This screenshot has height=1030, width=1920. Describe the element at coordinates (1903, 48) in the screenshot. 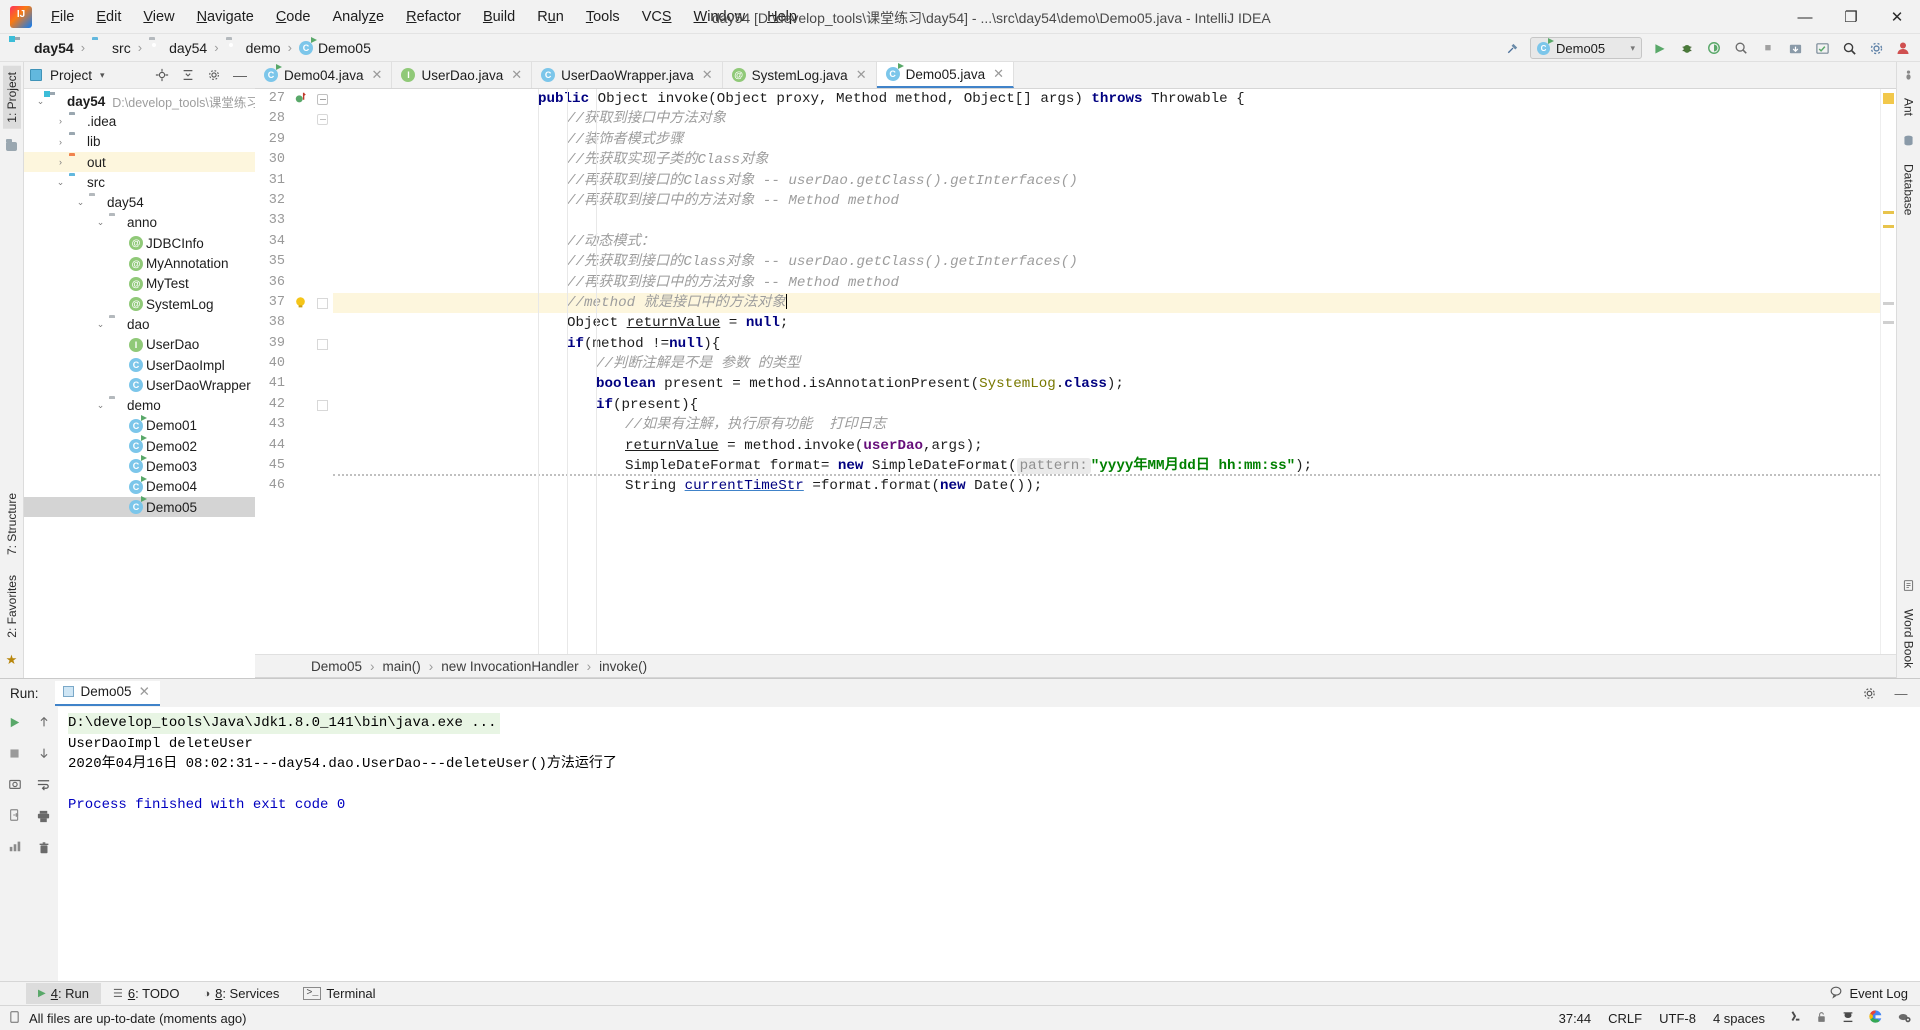

I see `account-icon` at that location.